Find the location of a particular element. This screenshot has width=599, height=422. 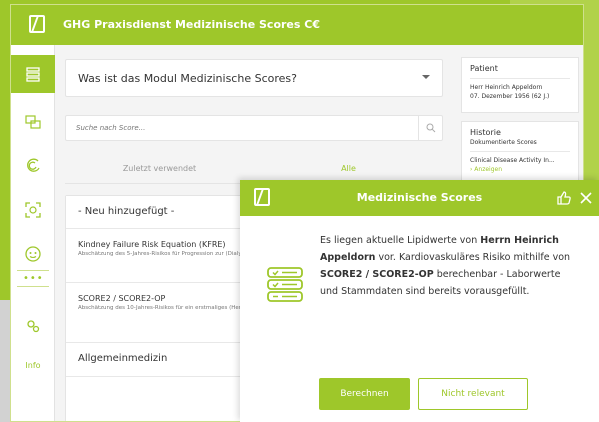

top-bar: GHG Praxisdienst Medizinische Scores C€ is located at coordinates (297, 25).